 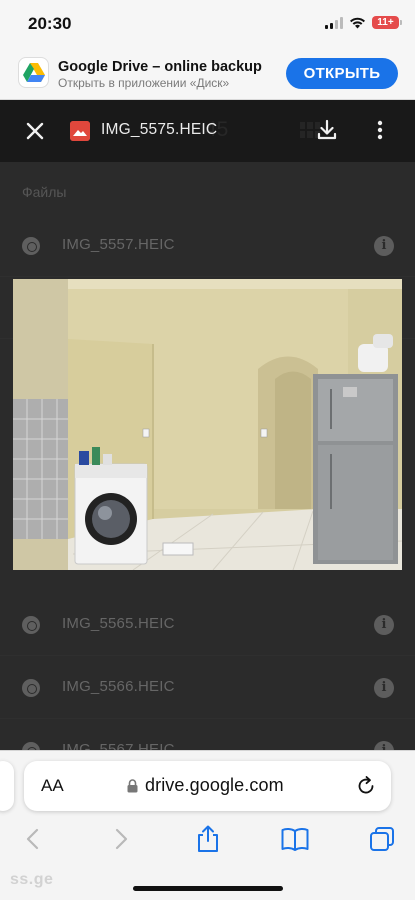 What do you see at coordinates (380, 130) in the screenshot?
I see `more-vert-icon` at bounding box center [380, 130].